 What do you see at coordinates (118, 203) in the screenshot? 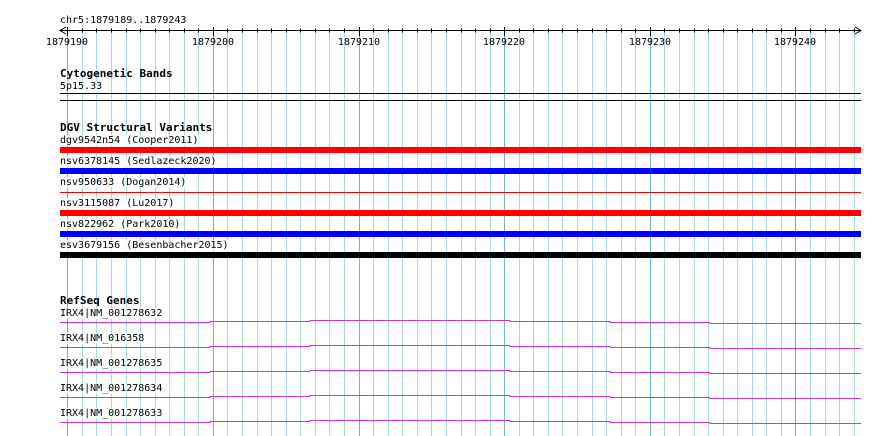
I see `dgv-feature-label: nsv3115087 (Lu2017)` at bounding box center [118, 203].